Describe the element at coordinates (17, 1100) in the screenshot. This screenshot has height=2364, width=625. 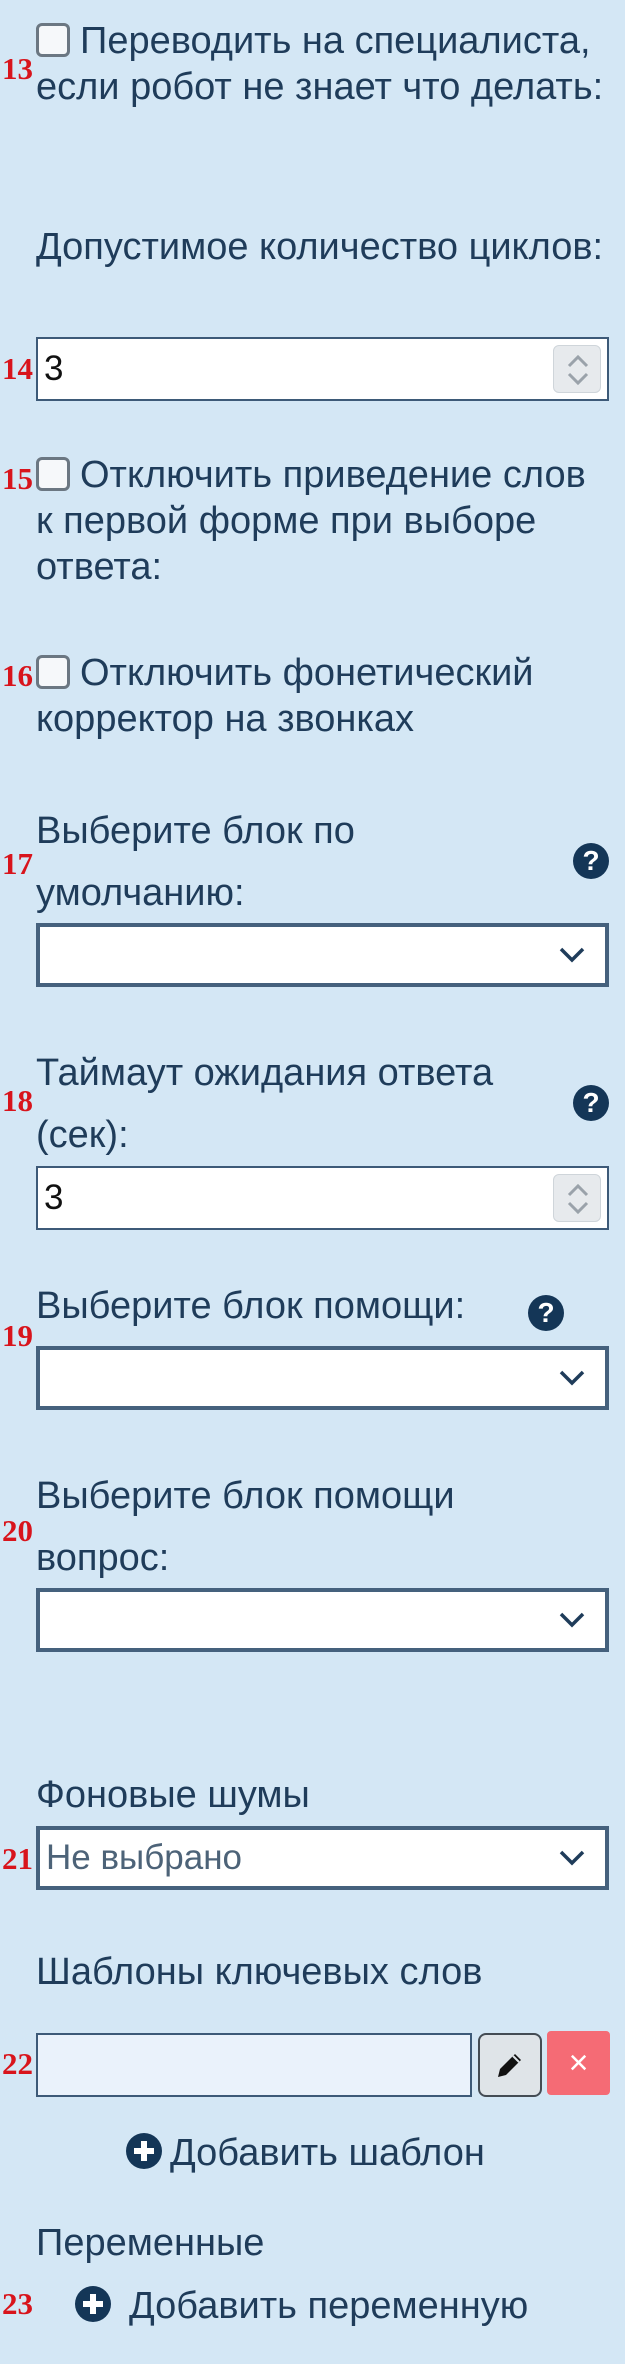
I see `marker-18: 18` at that location.